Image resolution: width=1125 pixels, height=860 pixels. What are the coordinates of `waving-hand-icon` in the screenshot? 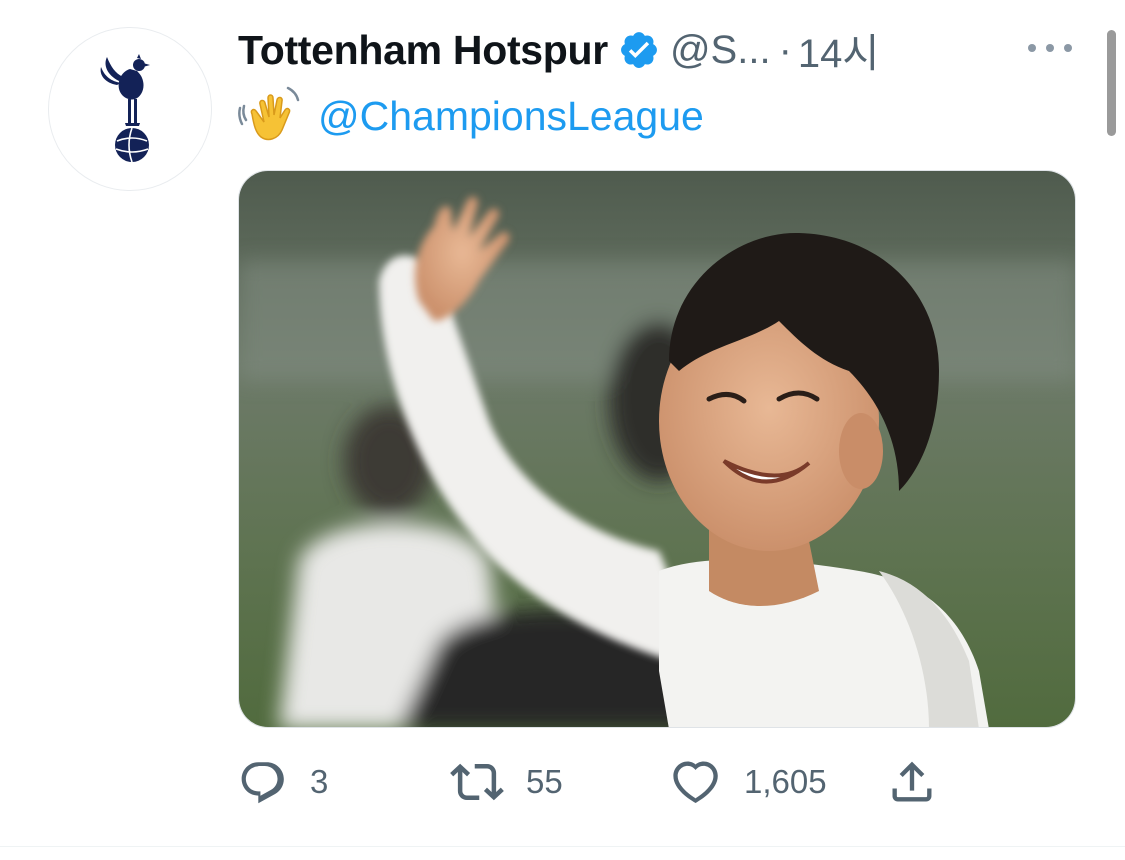 It's located at (270, 116).